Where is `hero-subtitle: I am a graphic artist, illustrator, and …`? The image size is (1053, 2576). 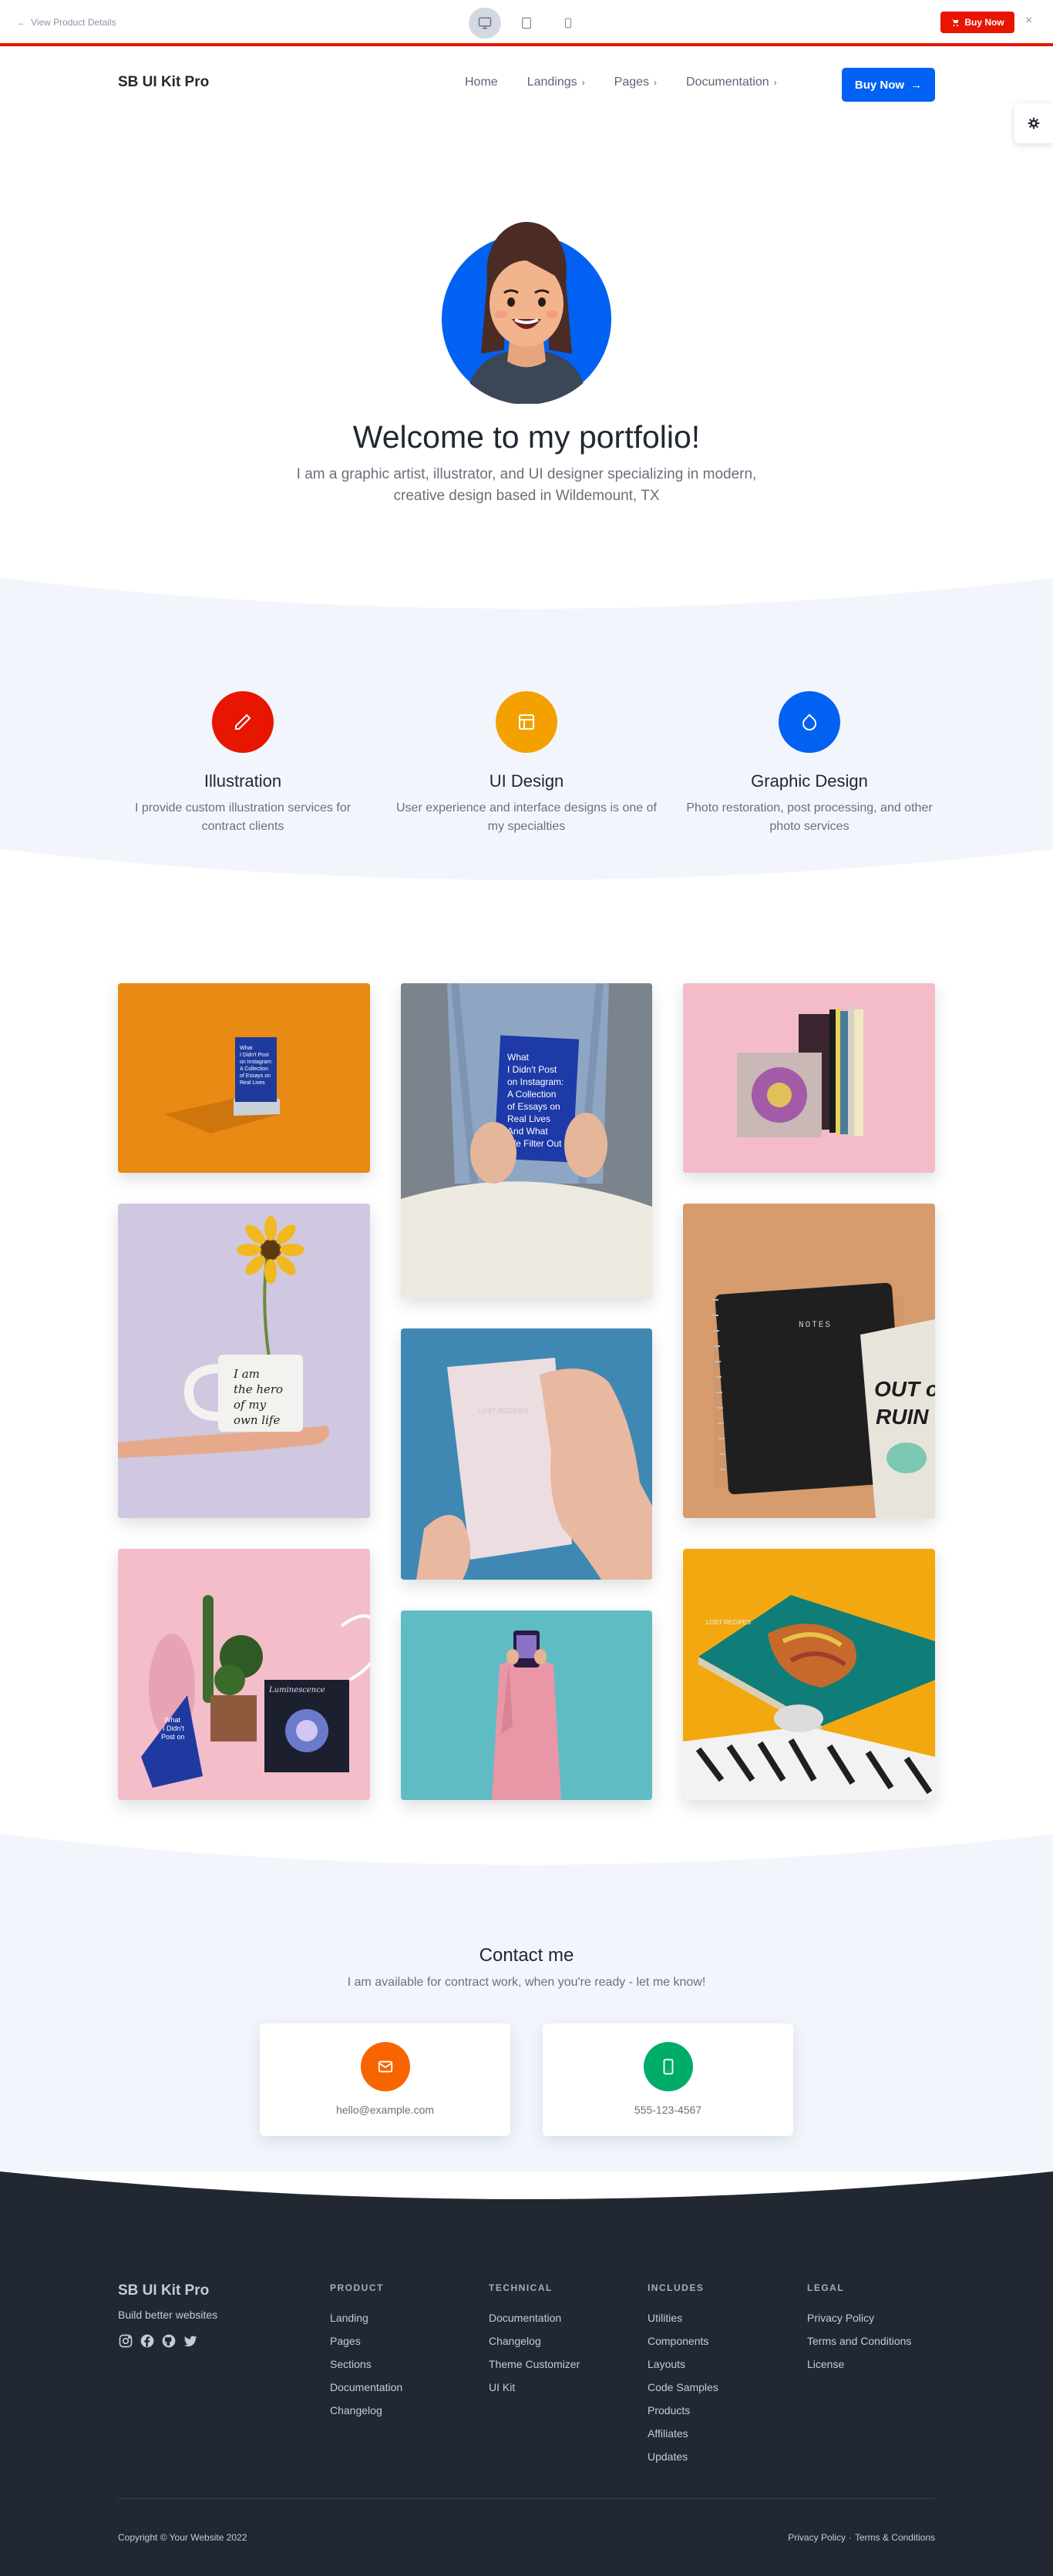 hero-subtitle: I am a graphic artist, illustrator, and … is located at coordinates (526, 485).